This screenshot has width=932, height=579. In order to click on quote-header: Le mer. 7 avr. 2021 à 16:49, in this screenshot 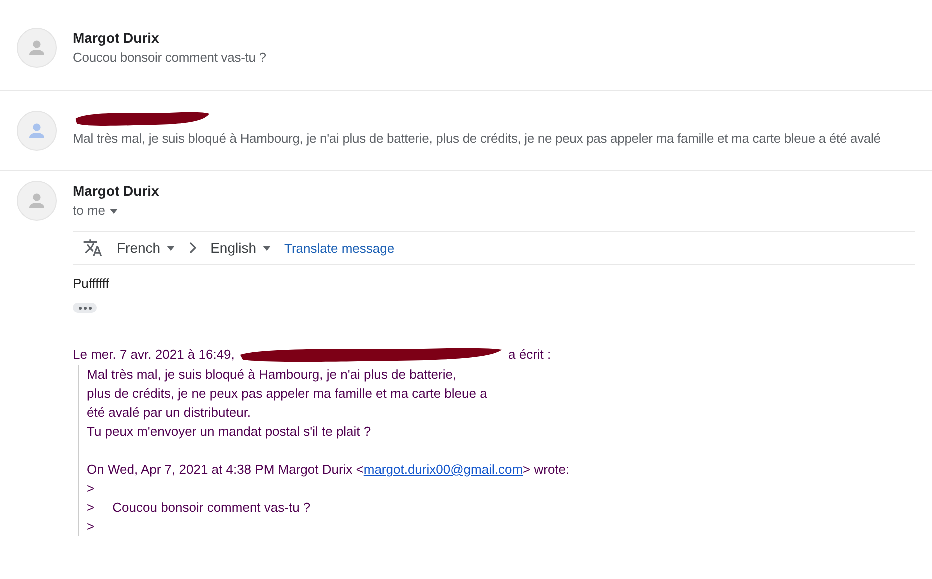, I will do `click(154, 355)`.